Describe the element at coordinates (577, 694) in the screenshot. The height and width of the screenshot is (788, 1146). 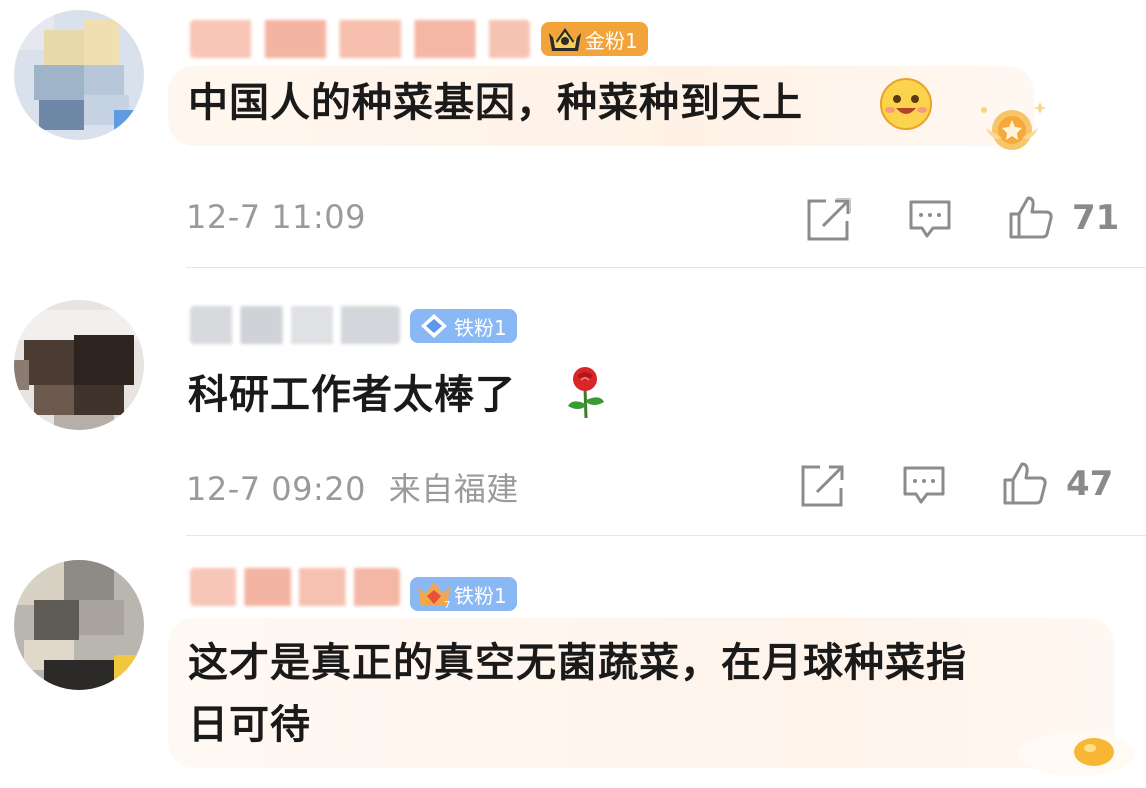
I see `comment-text: 这才是真正的真空无菌蔬菜，在月球种菜指 日可待` at that location.